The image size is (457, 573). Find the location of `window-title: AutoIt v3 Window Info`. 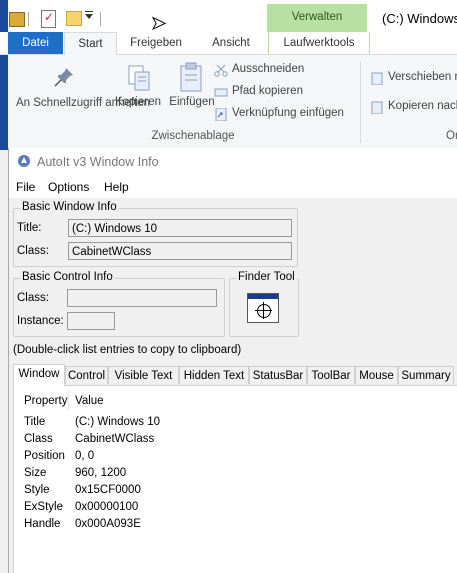

window-title: AutoIt v3 Window Info is located at coordinates (98, 162).